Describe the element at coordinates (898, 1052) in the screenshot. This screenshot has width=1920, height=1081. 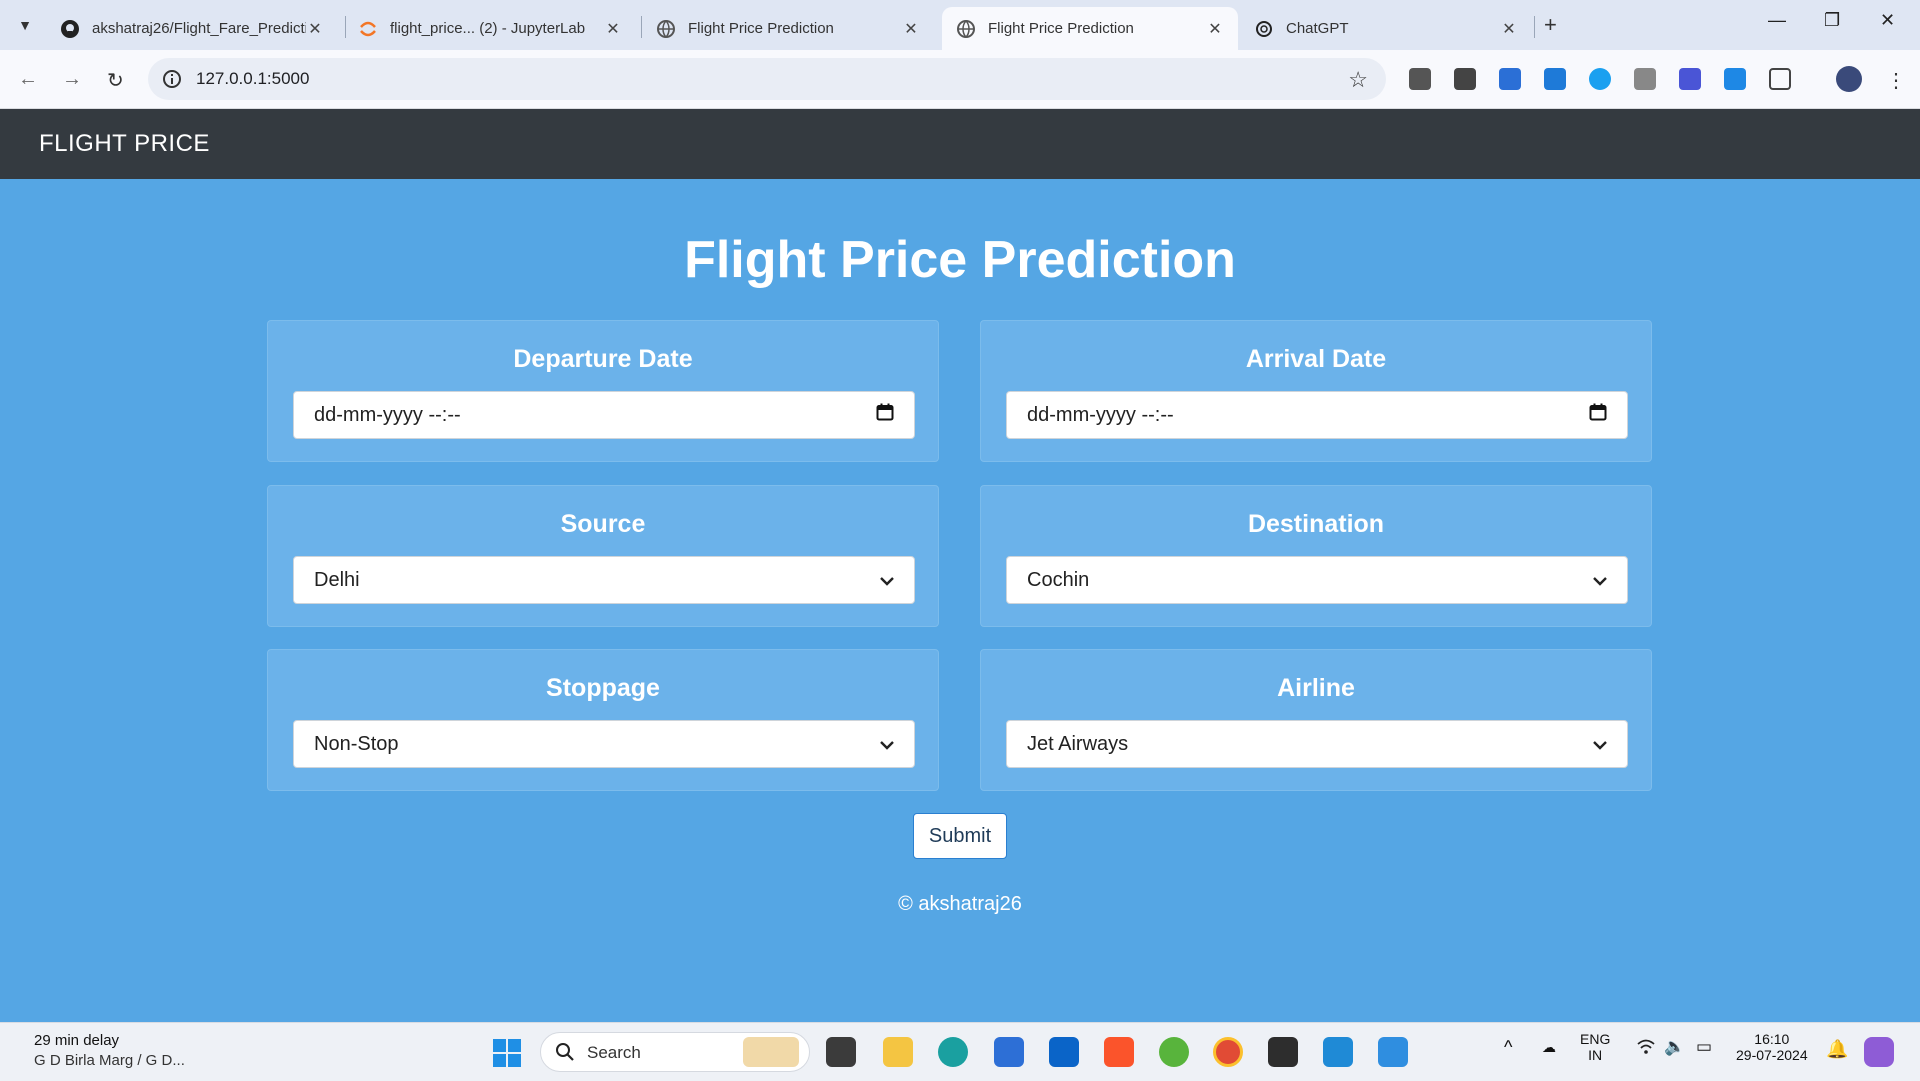
I see `file-explorer-icon` at that location.